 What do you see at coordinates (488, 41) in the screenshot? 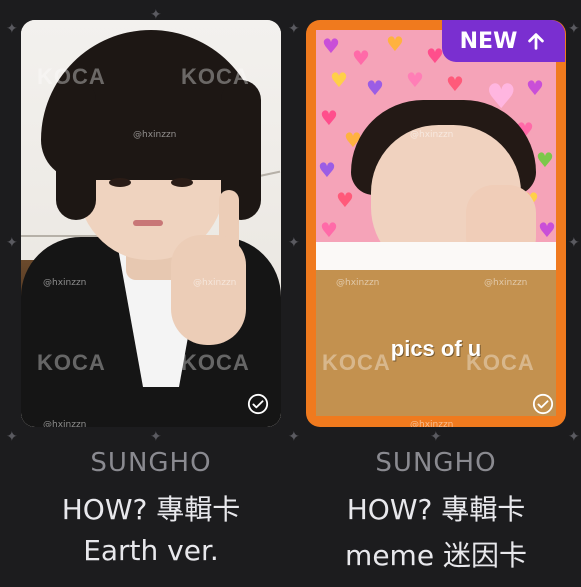
I see `new-badge-label: NEW` at bounding box center [488, 41].